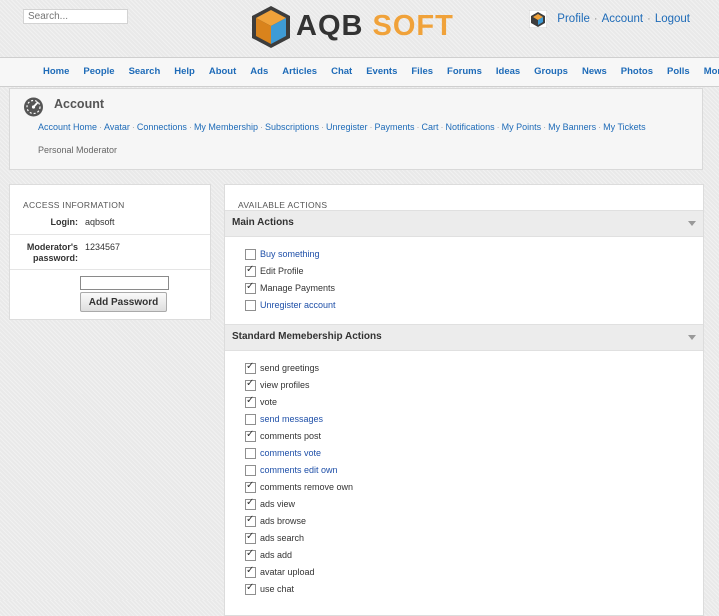 The height and width of the screenshot is (616, 719). Describe the element at coordinates (623, 19) in the screenshot. I see `account-link: Account` at that location.